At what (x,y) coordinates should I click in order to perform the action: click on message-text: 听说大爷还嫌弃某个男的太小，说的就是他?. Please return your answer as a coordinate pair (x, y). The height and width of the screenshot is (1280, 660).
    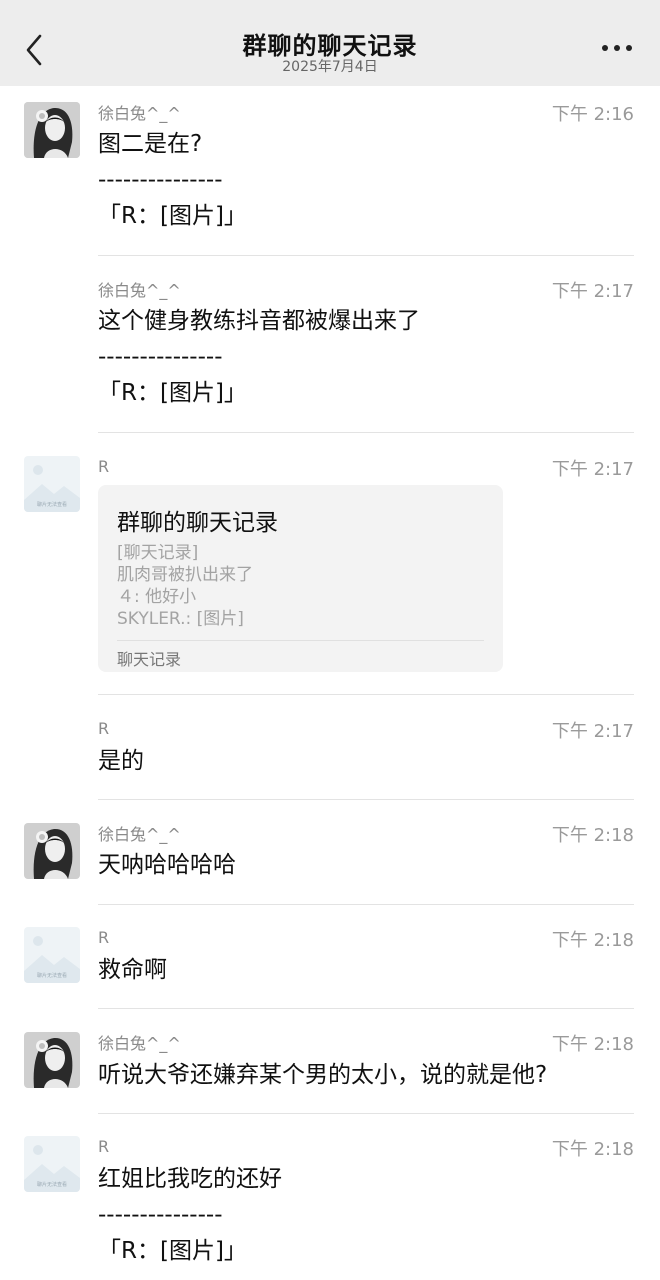
    Looking at the image, I should click on (323, 1075).